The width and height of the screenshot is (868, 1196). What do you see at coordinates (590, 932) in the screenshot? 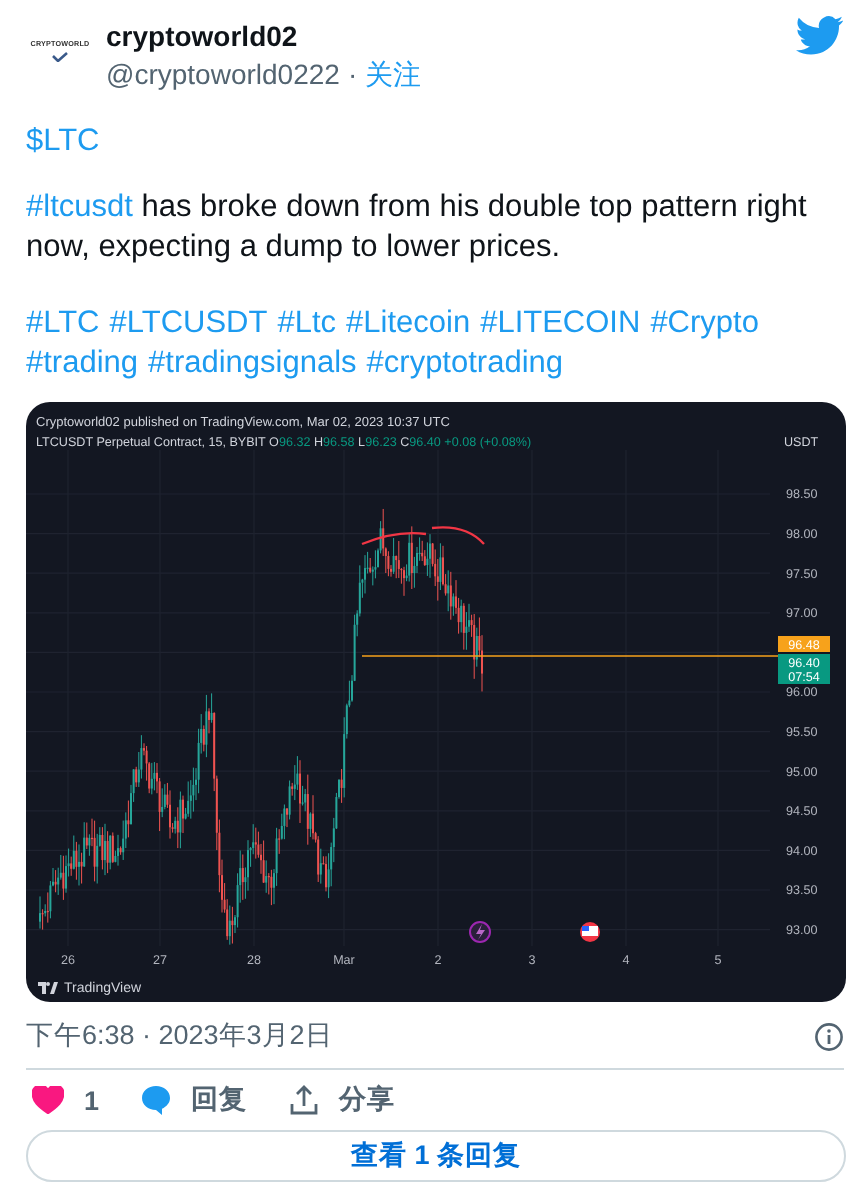
I see `flag-icon` at bounding box center [590, 932].